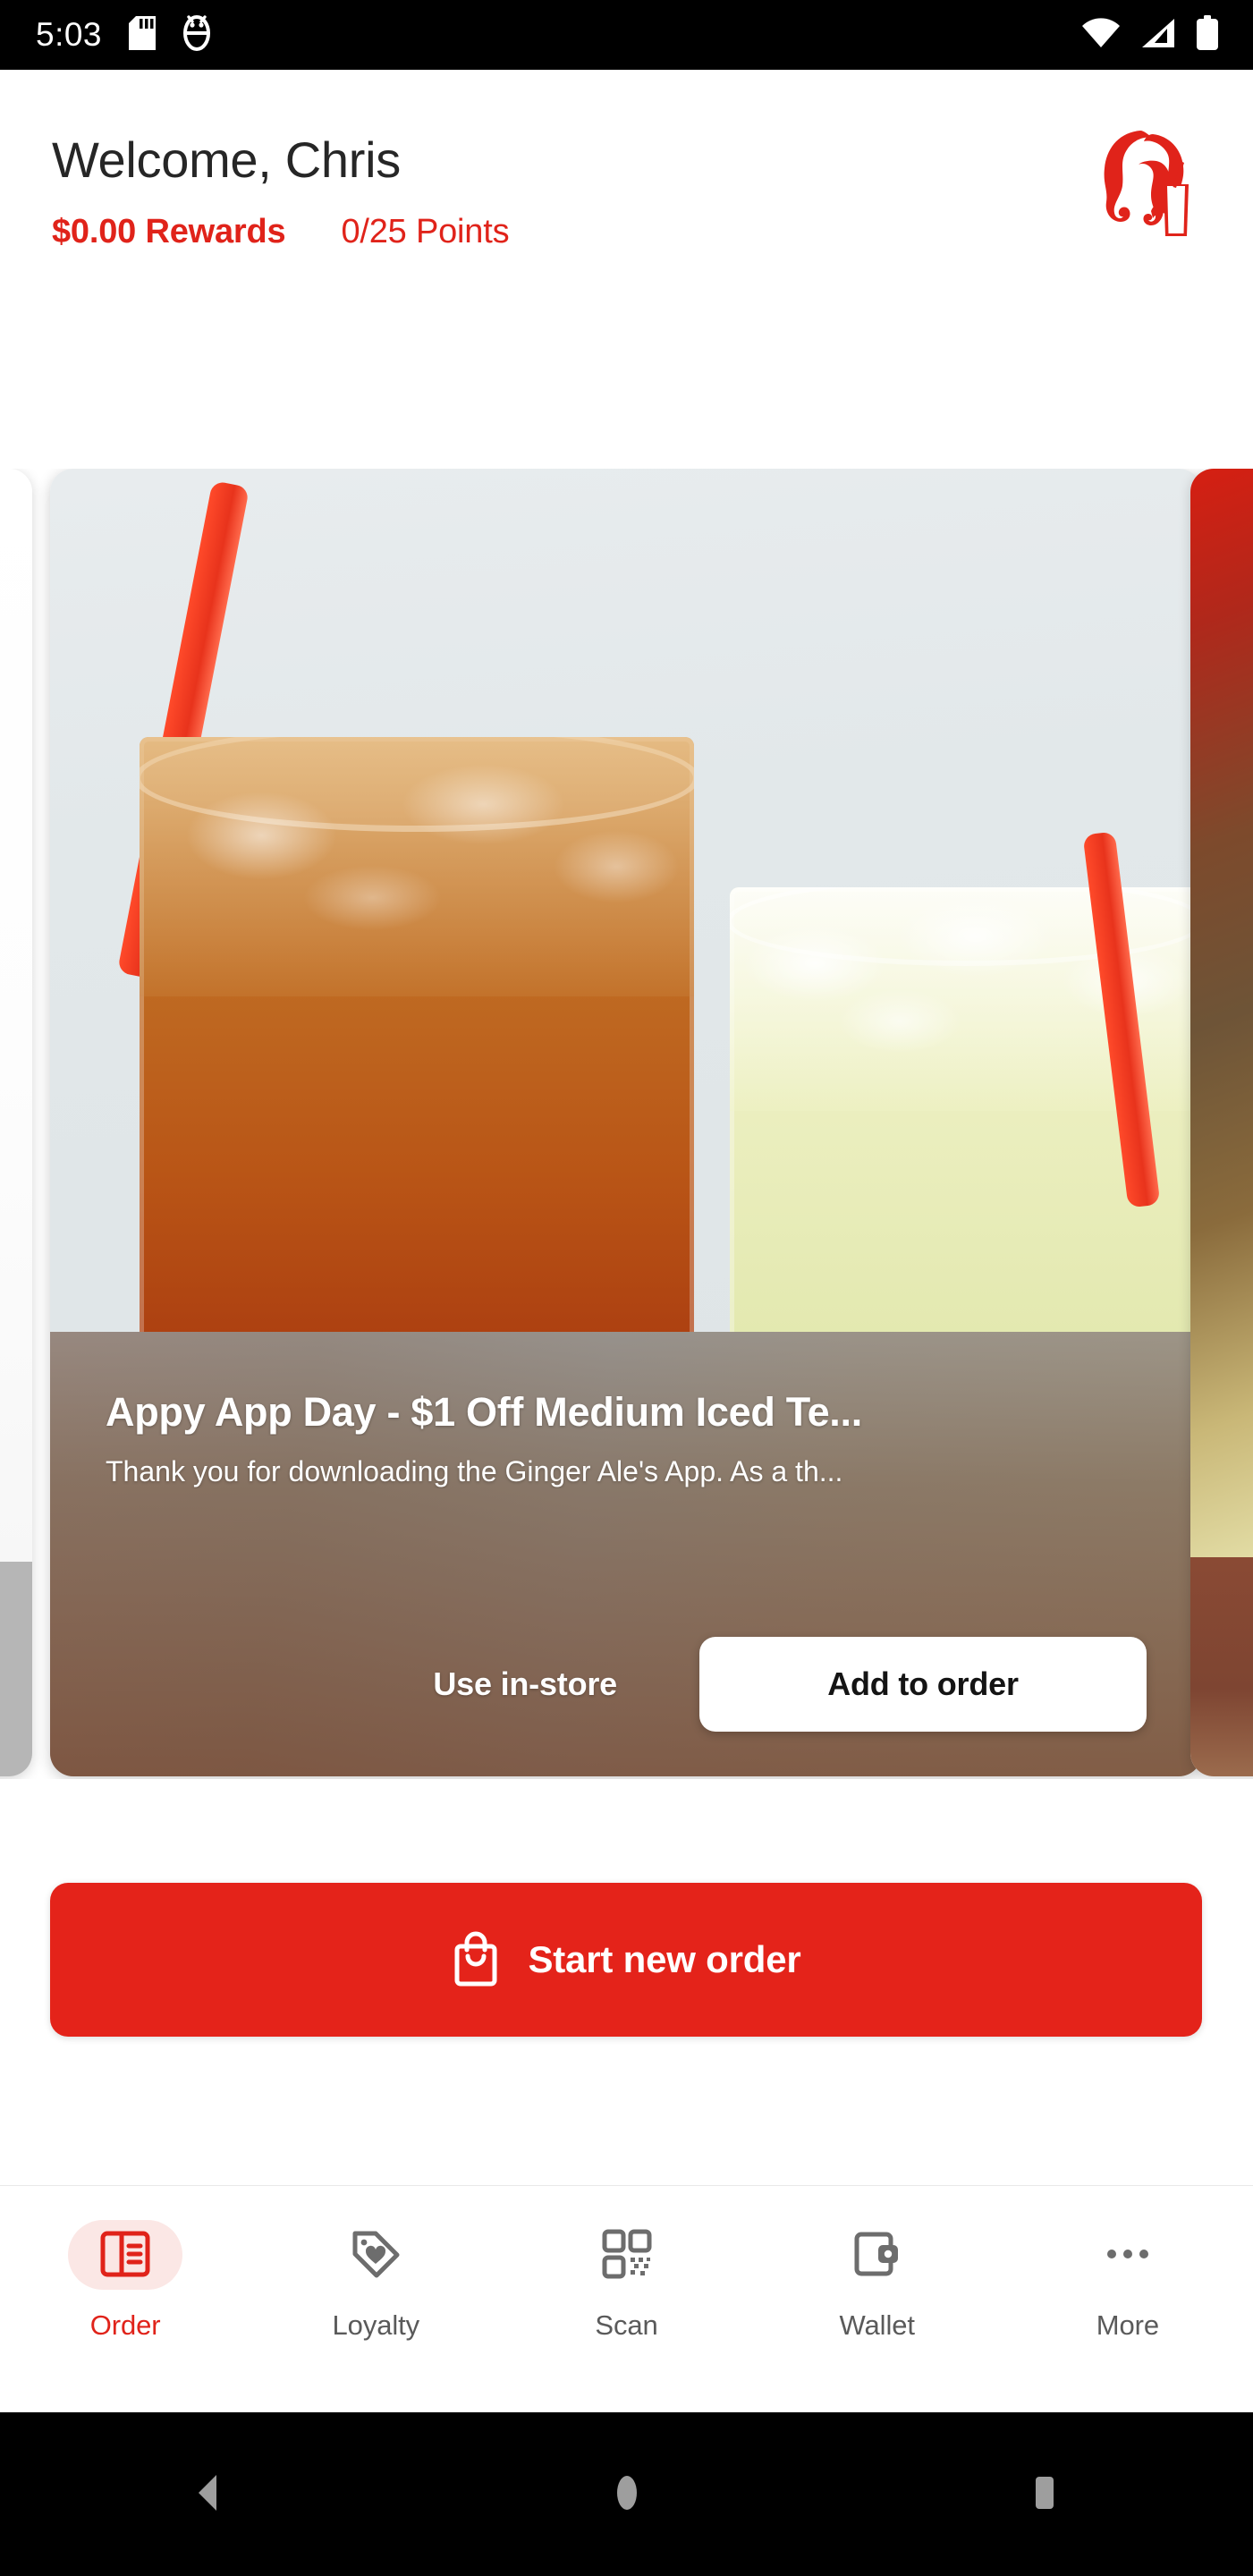 The image size is (1253, 2576). What do you see at coordinates (16, 1669) in the screenshot?
I see `offer-card-previous-scrim` at bounding box center [16, 1669].